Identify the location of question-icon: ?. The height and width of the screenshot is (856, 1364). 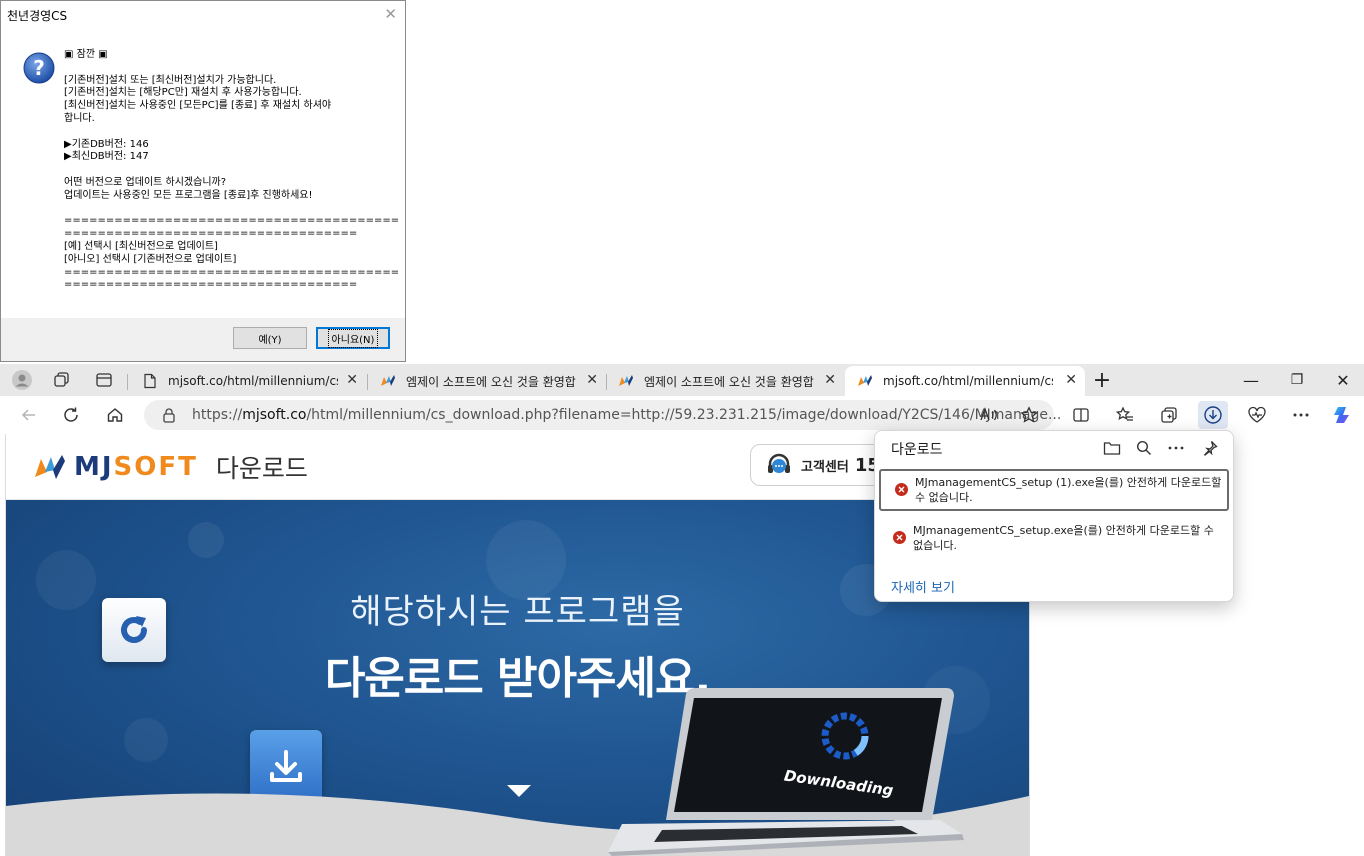
(39, 68).